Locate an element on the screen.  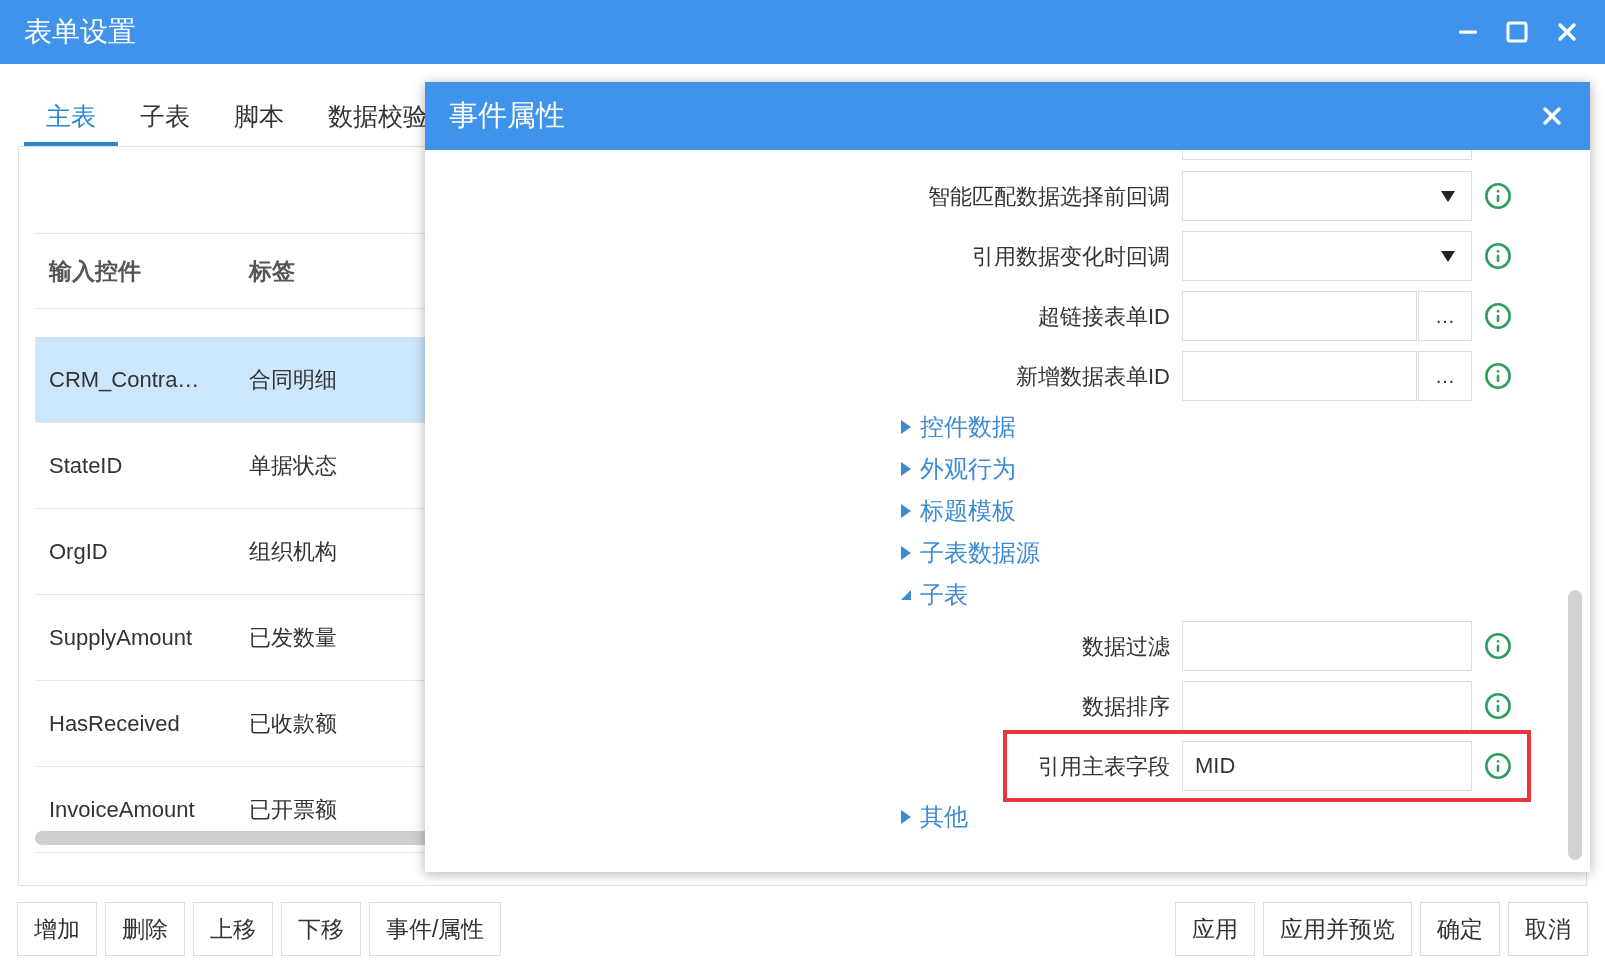
table-cell-text: 已发数量 is located at coordinates (292, 638).